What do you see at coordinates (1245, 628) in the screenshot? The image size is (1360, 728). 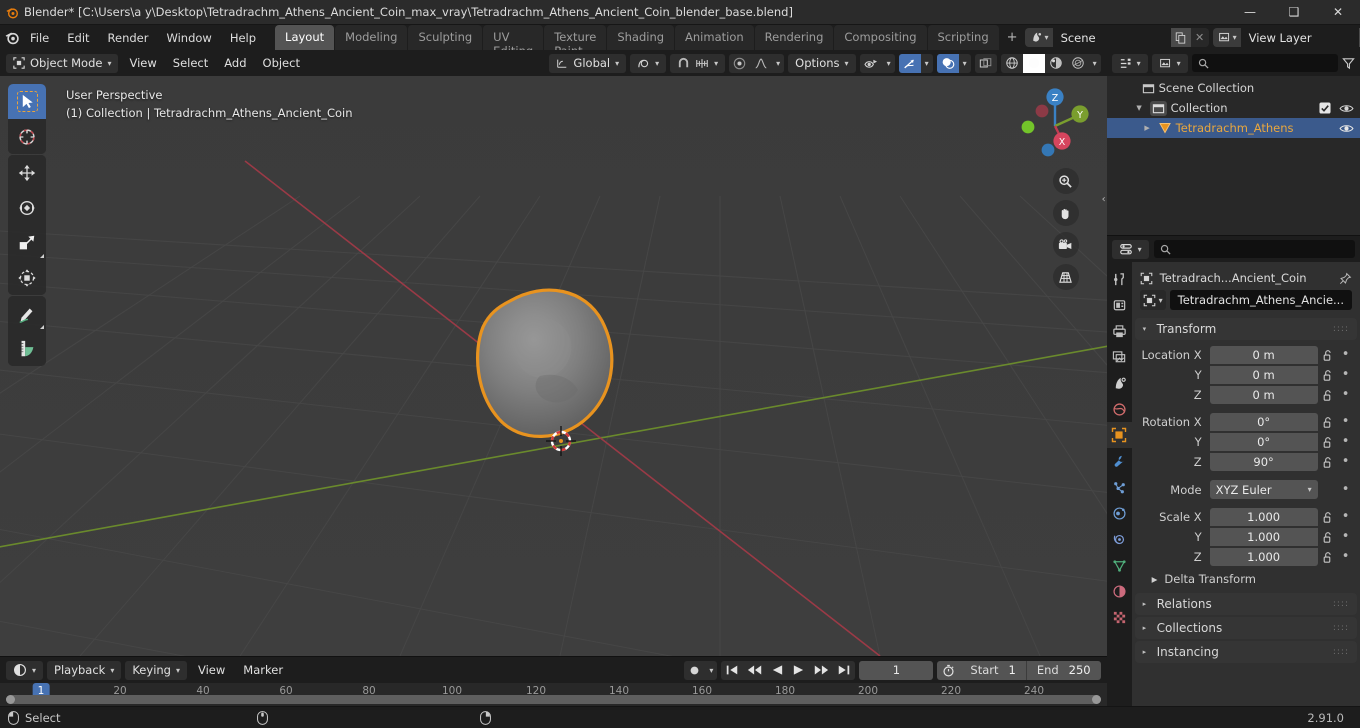 I see `panel-header-collections: ▸ Collections ::::` at bounding box center [1245, 628].